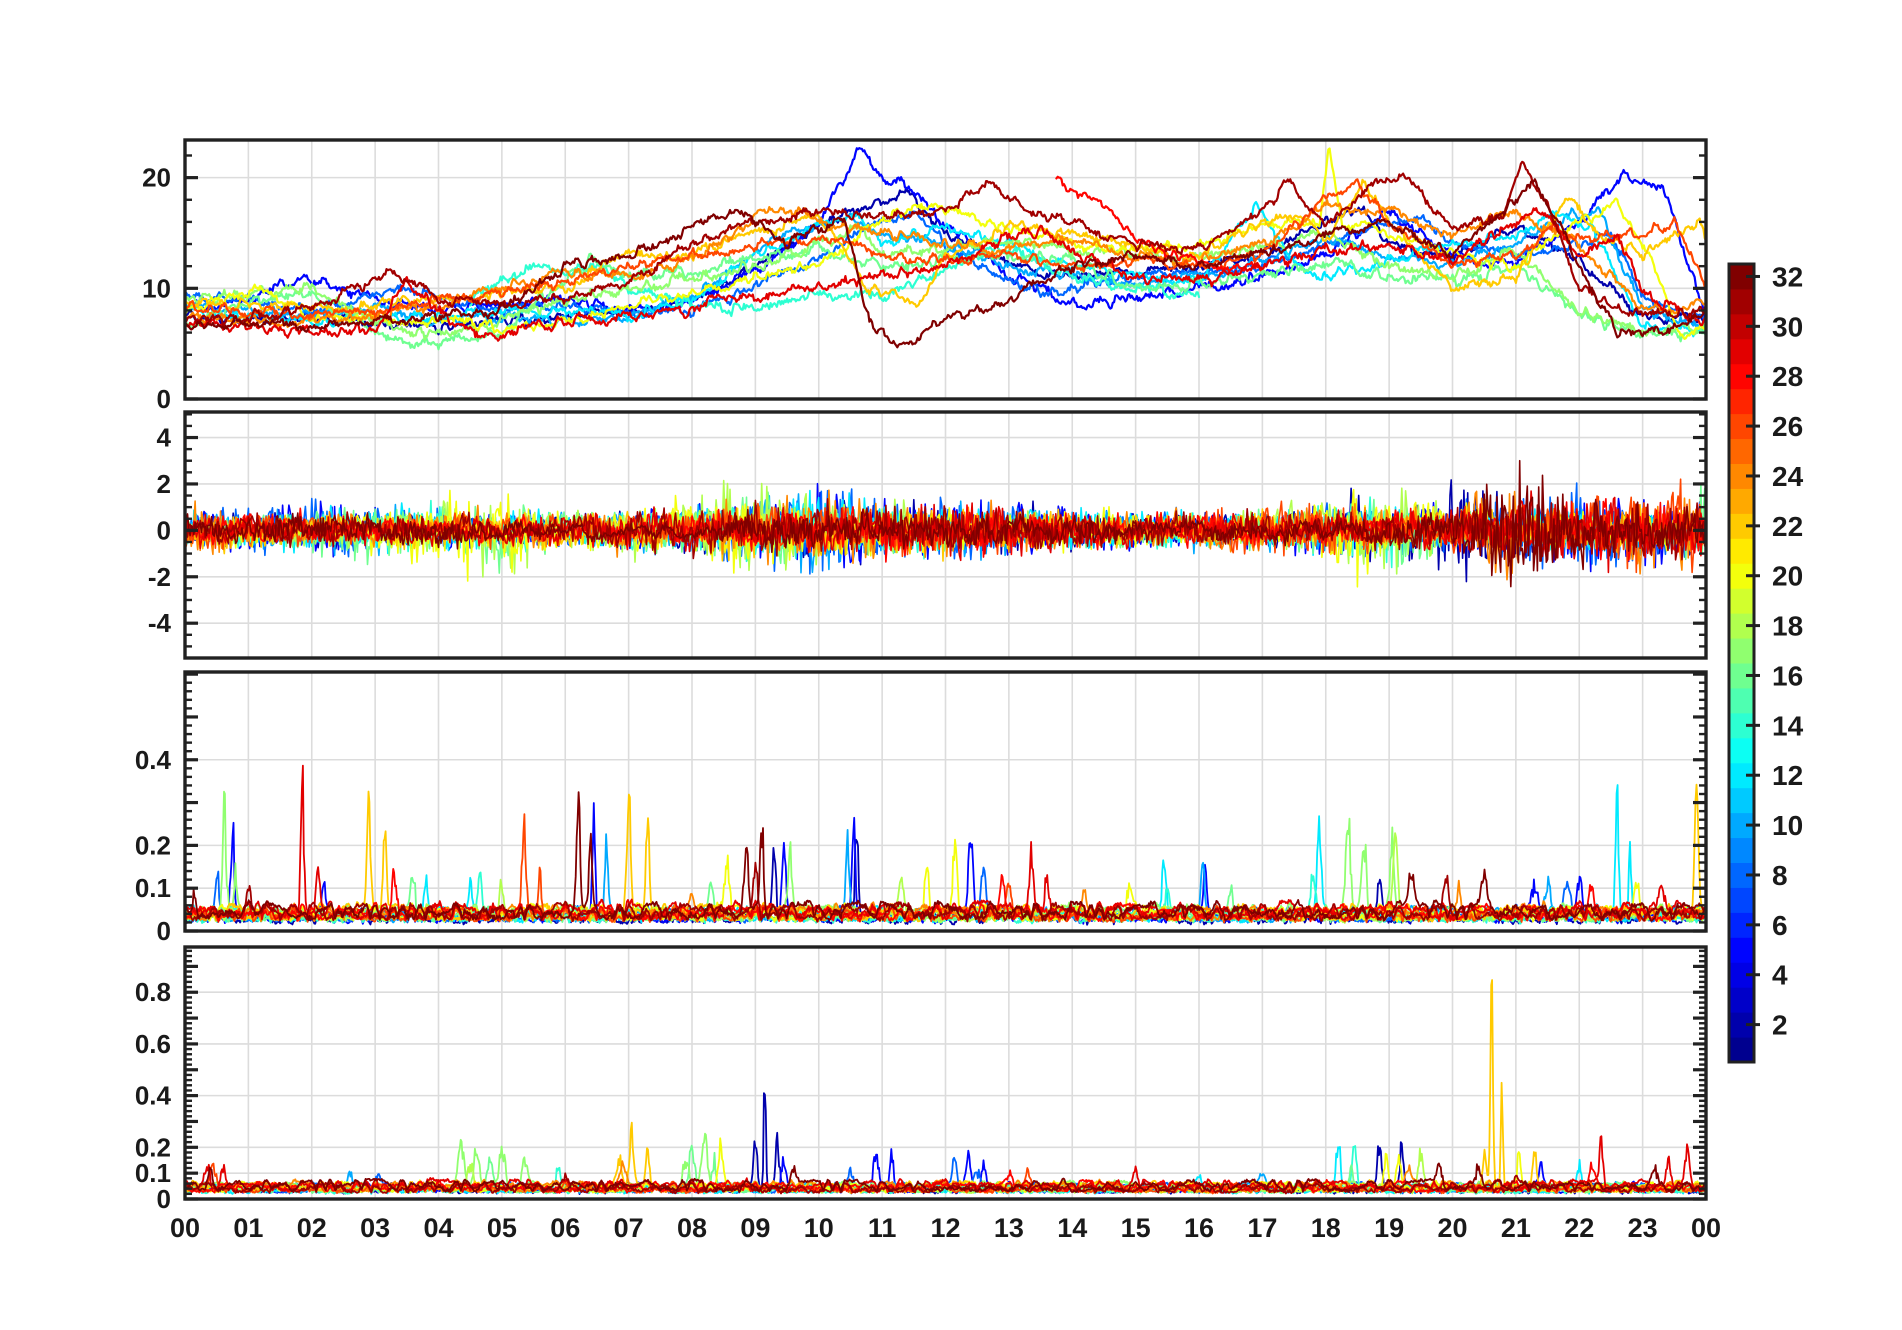  I want to click on svg-text: 11, so click(882, 1228).